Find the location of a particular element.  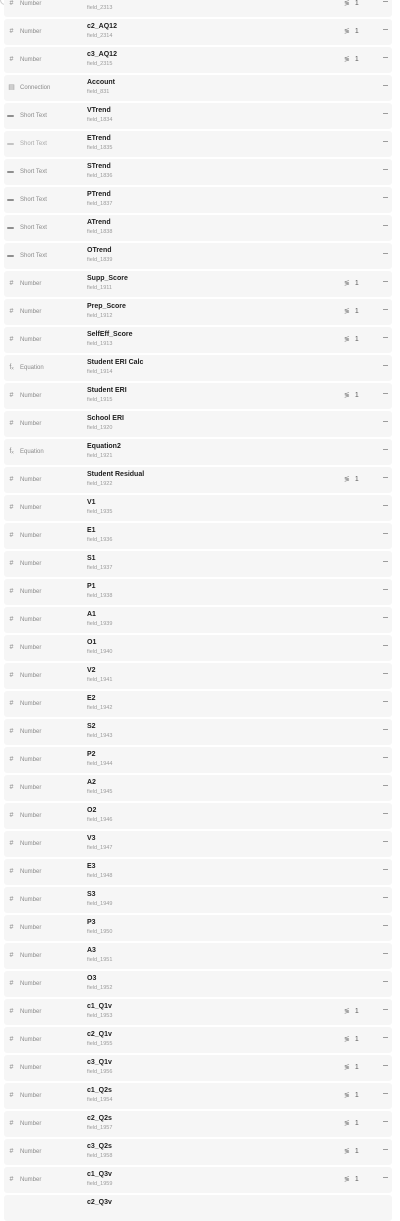

field-row: # Number O2 field_1946 is located at coordinates (198, 816).